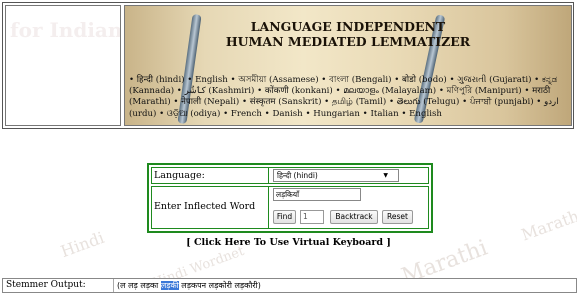 The width and height of the screenshot is (577, 302). Describe the element at coordinates (219, 285) in the screenshot. I see `output-suffix: लड़कपन लड़कोरी लड़कौरी)` at that location.